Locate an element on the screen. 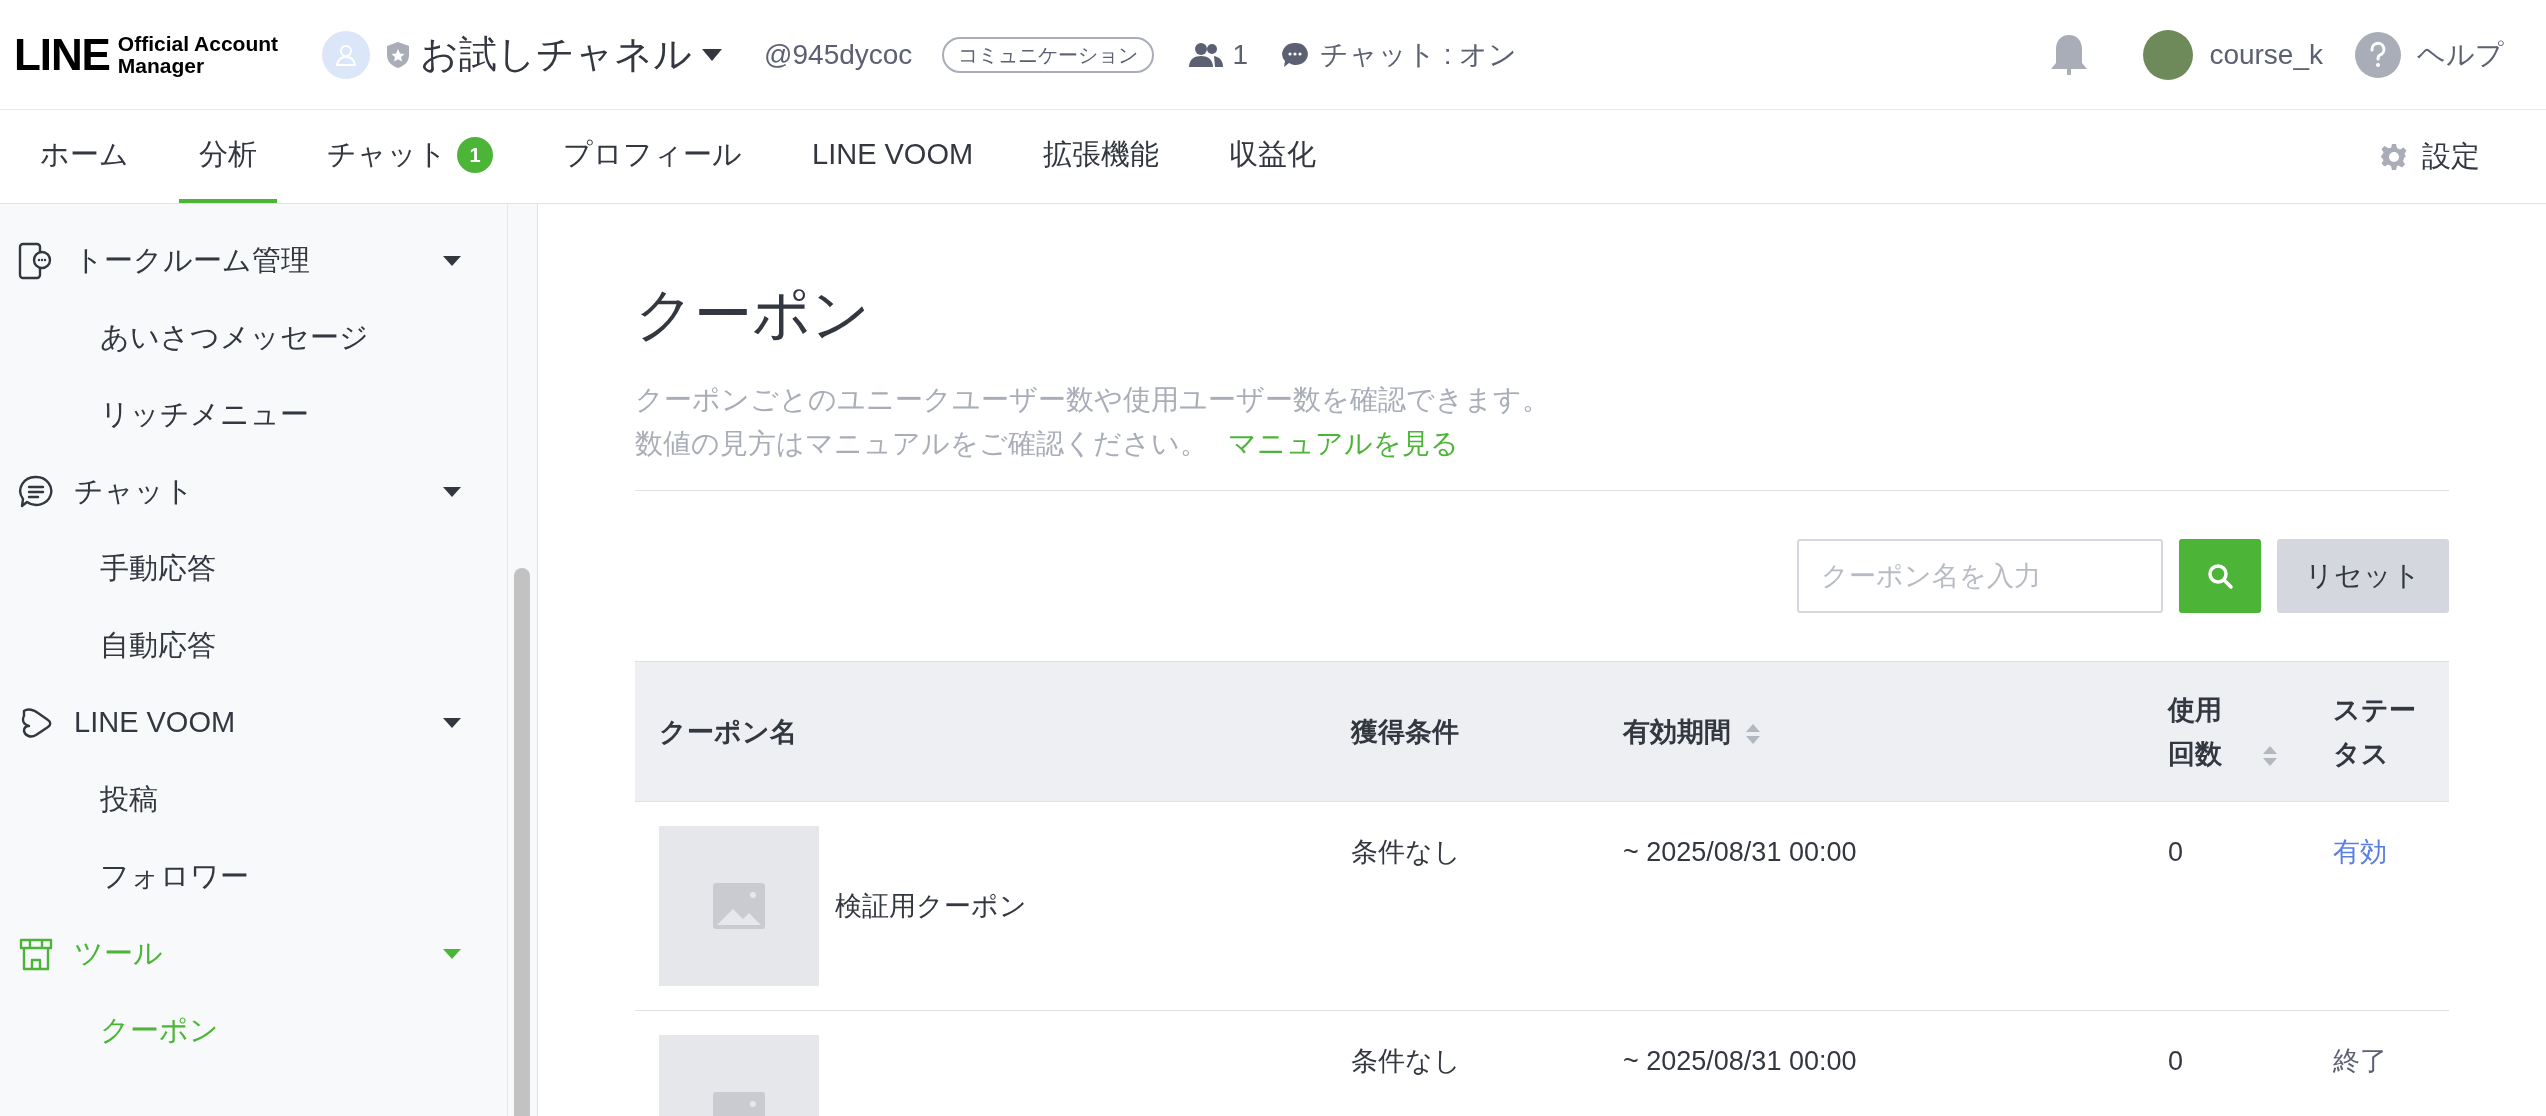 This screenshot has width=2546, height=1116. speech-bubble-icon is located at coordinates (36, 491).